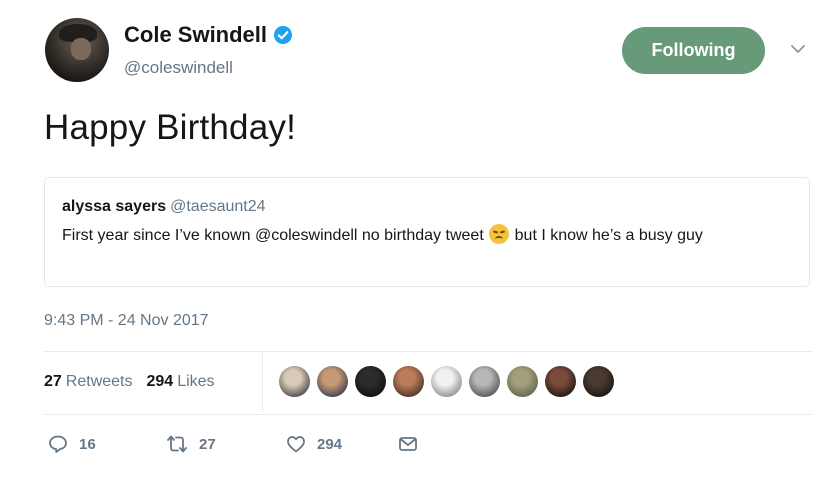  Describe the element at coordinates (798, 49) in the screenshot. I see `chevron-down-icon` at that location.